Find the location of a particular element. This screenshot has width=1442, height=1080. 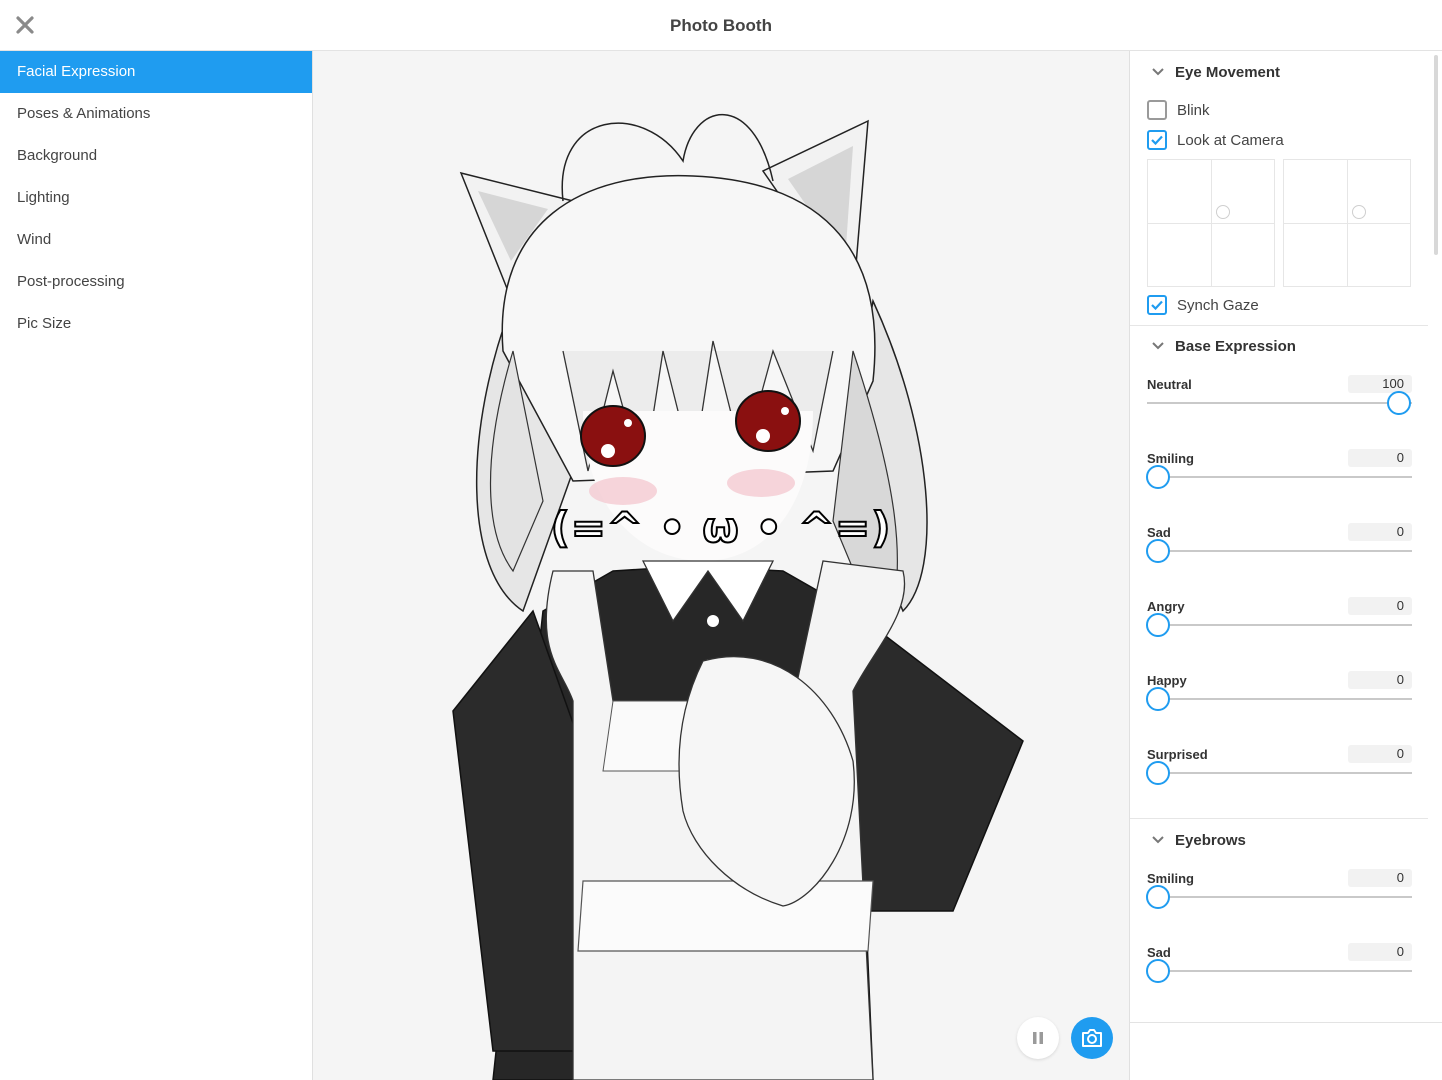

left-eye-gaze-handle is located at coordinates (1223, 212).